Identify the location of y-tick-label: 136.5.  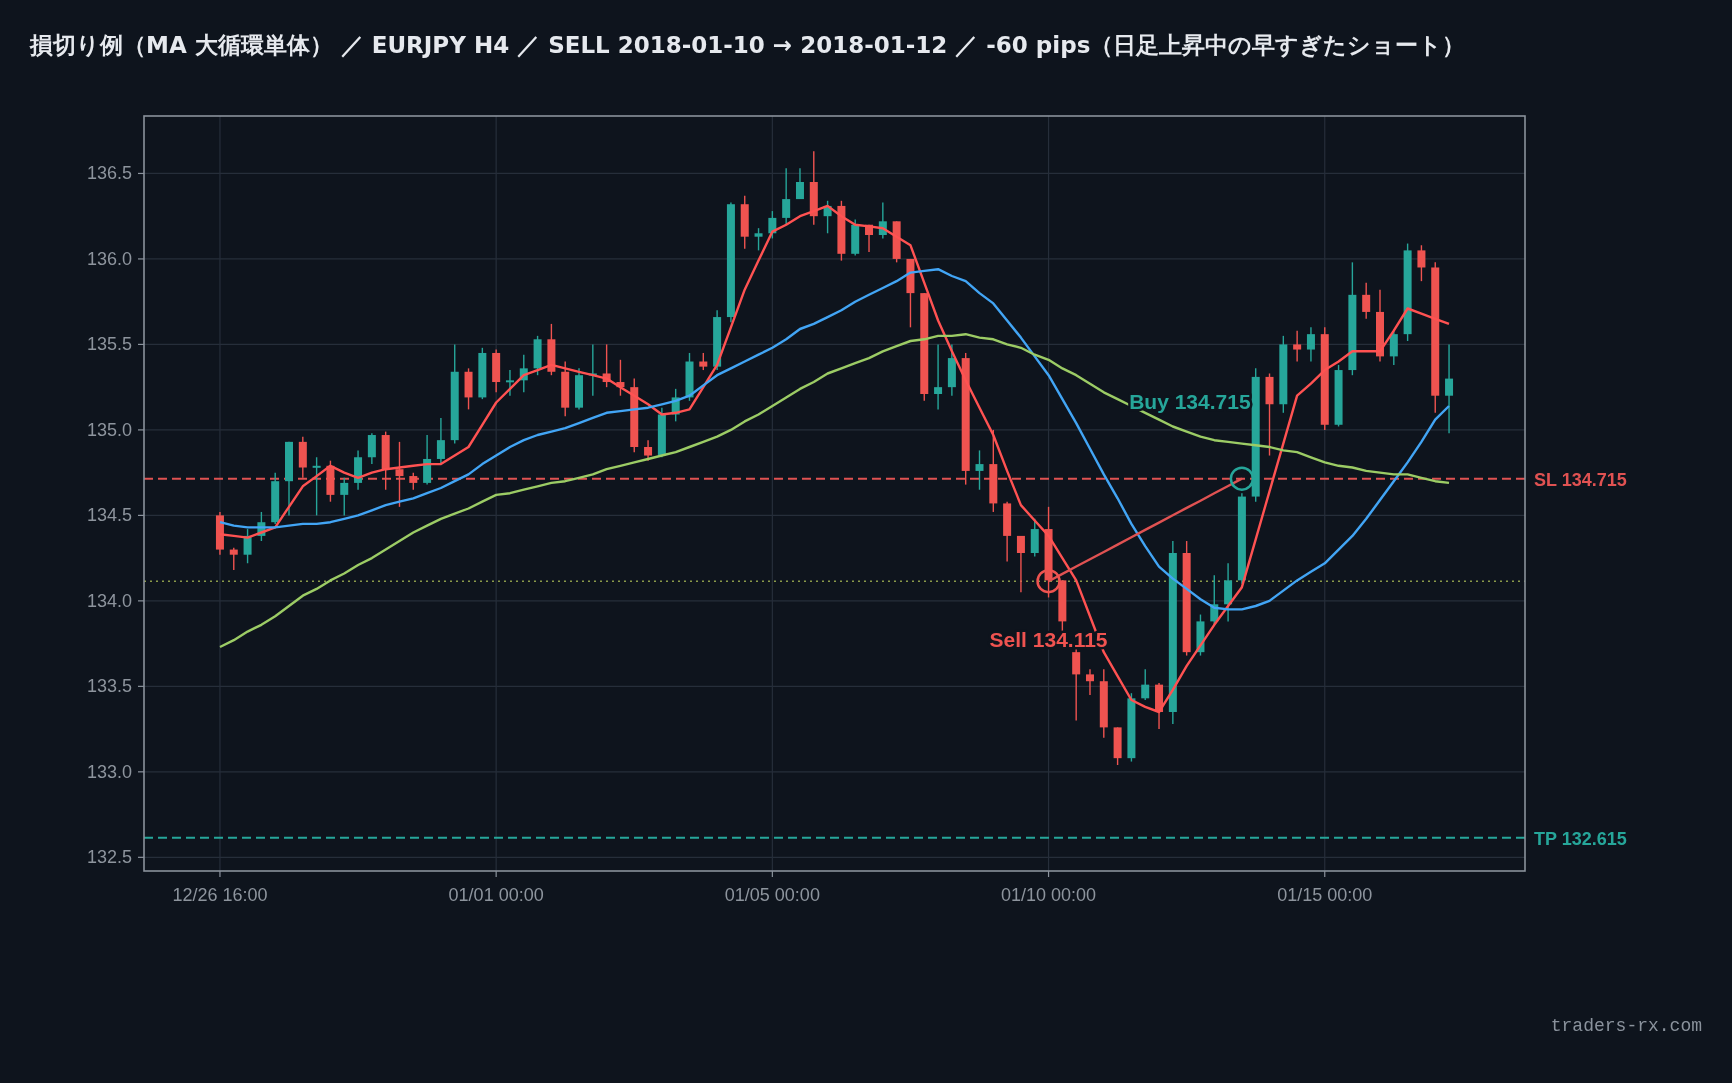
(109, 173).